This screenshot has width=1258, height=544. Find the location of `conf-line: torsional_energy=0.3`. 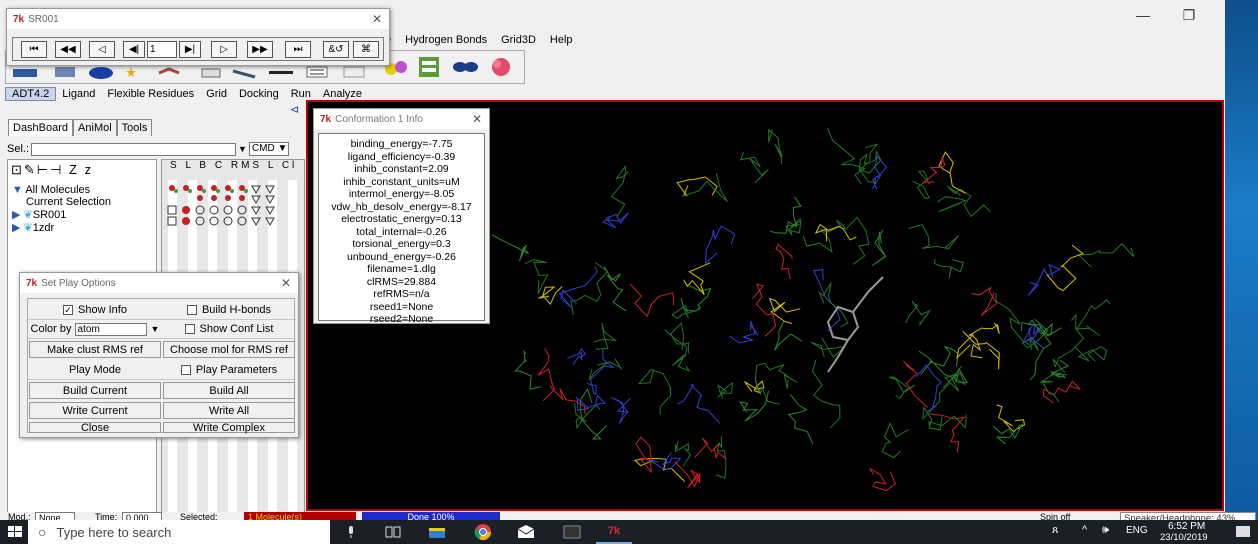

conf-line: torsional_energy=0.3 is located at coordinates (401, 244).